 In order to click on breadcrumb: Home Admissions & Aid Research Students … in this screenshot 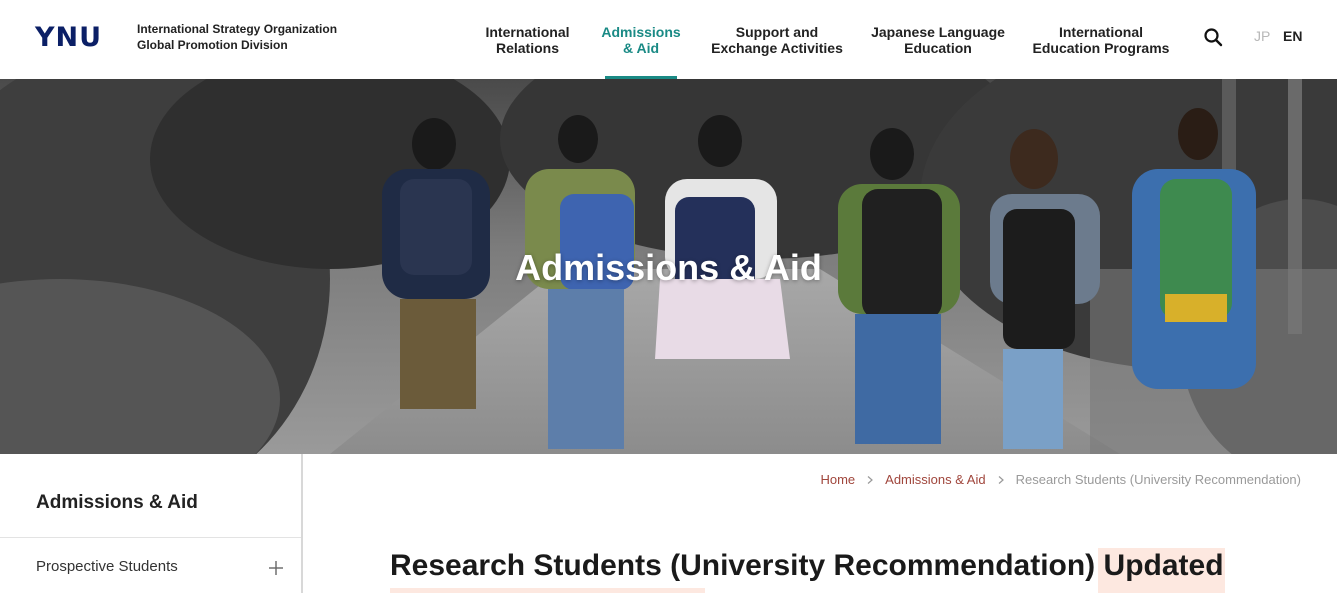, I will do `click(1060, 479)`.